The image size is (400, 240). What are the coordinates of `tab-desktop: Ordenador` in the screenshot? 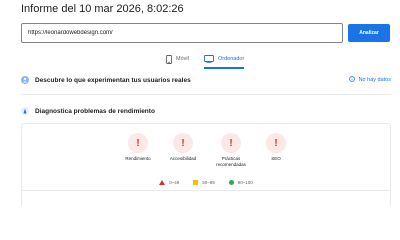 It's located at (224, 60).